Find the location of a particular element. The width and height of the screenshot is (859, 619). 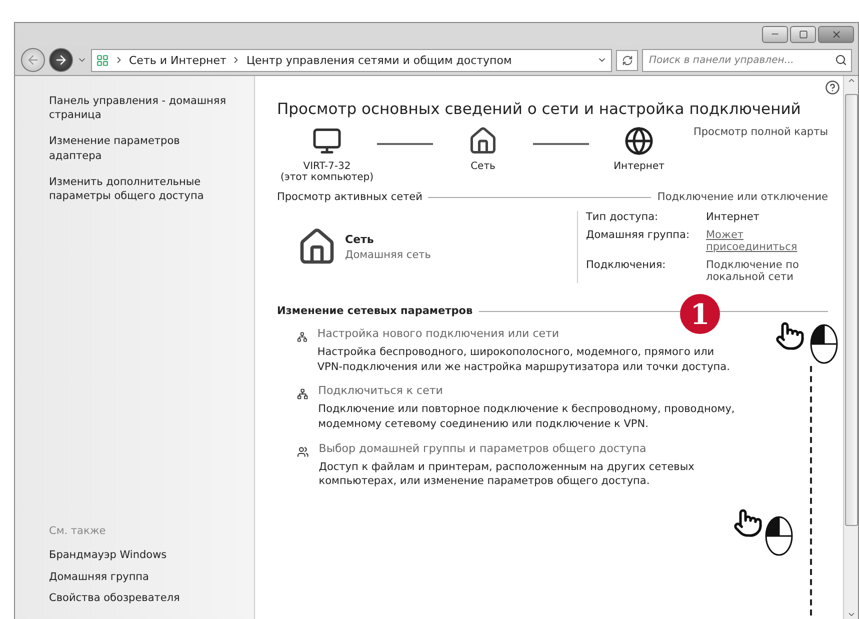

see-also-heading: См. также is located at coordinates (78, 531).